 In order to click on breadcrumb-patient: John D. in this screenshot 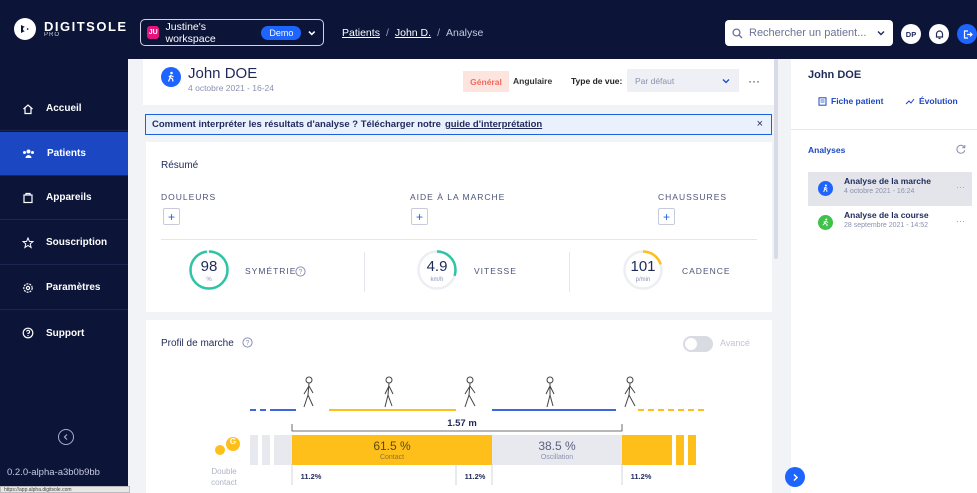, I will do `click(413, 33)`.